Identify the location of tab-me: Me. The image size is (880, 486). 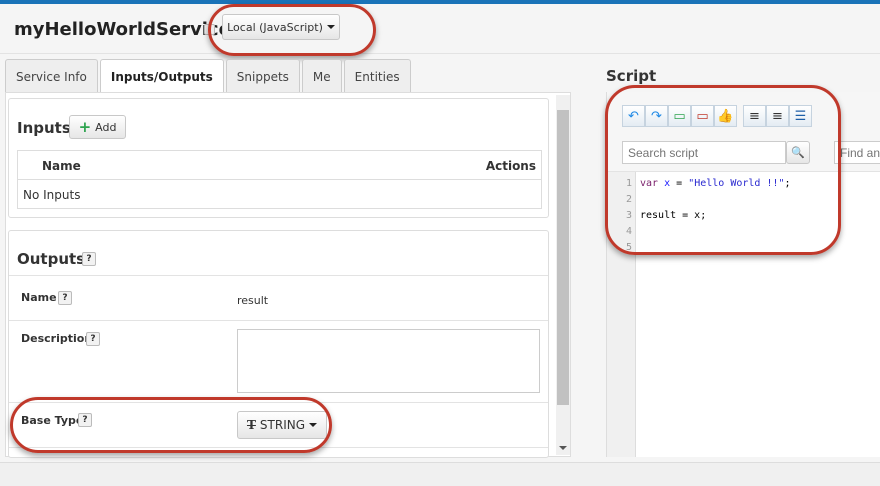
(321, 76).